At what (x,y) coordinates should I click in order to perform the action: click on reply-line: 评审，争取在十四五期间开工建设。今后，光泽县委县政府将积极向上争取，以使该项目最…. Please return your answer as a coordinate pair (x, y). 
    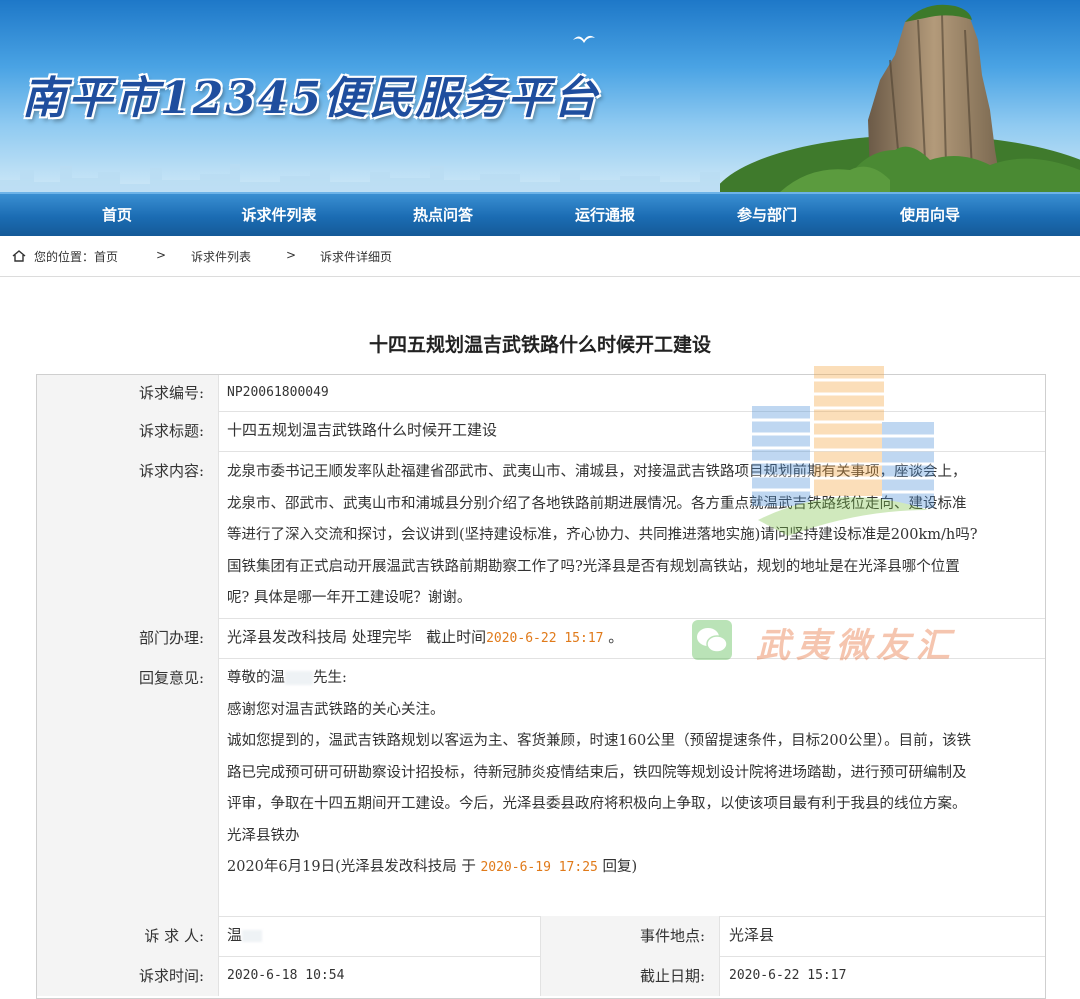
    Looking at the image, I should click on (597, 804).